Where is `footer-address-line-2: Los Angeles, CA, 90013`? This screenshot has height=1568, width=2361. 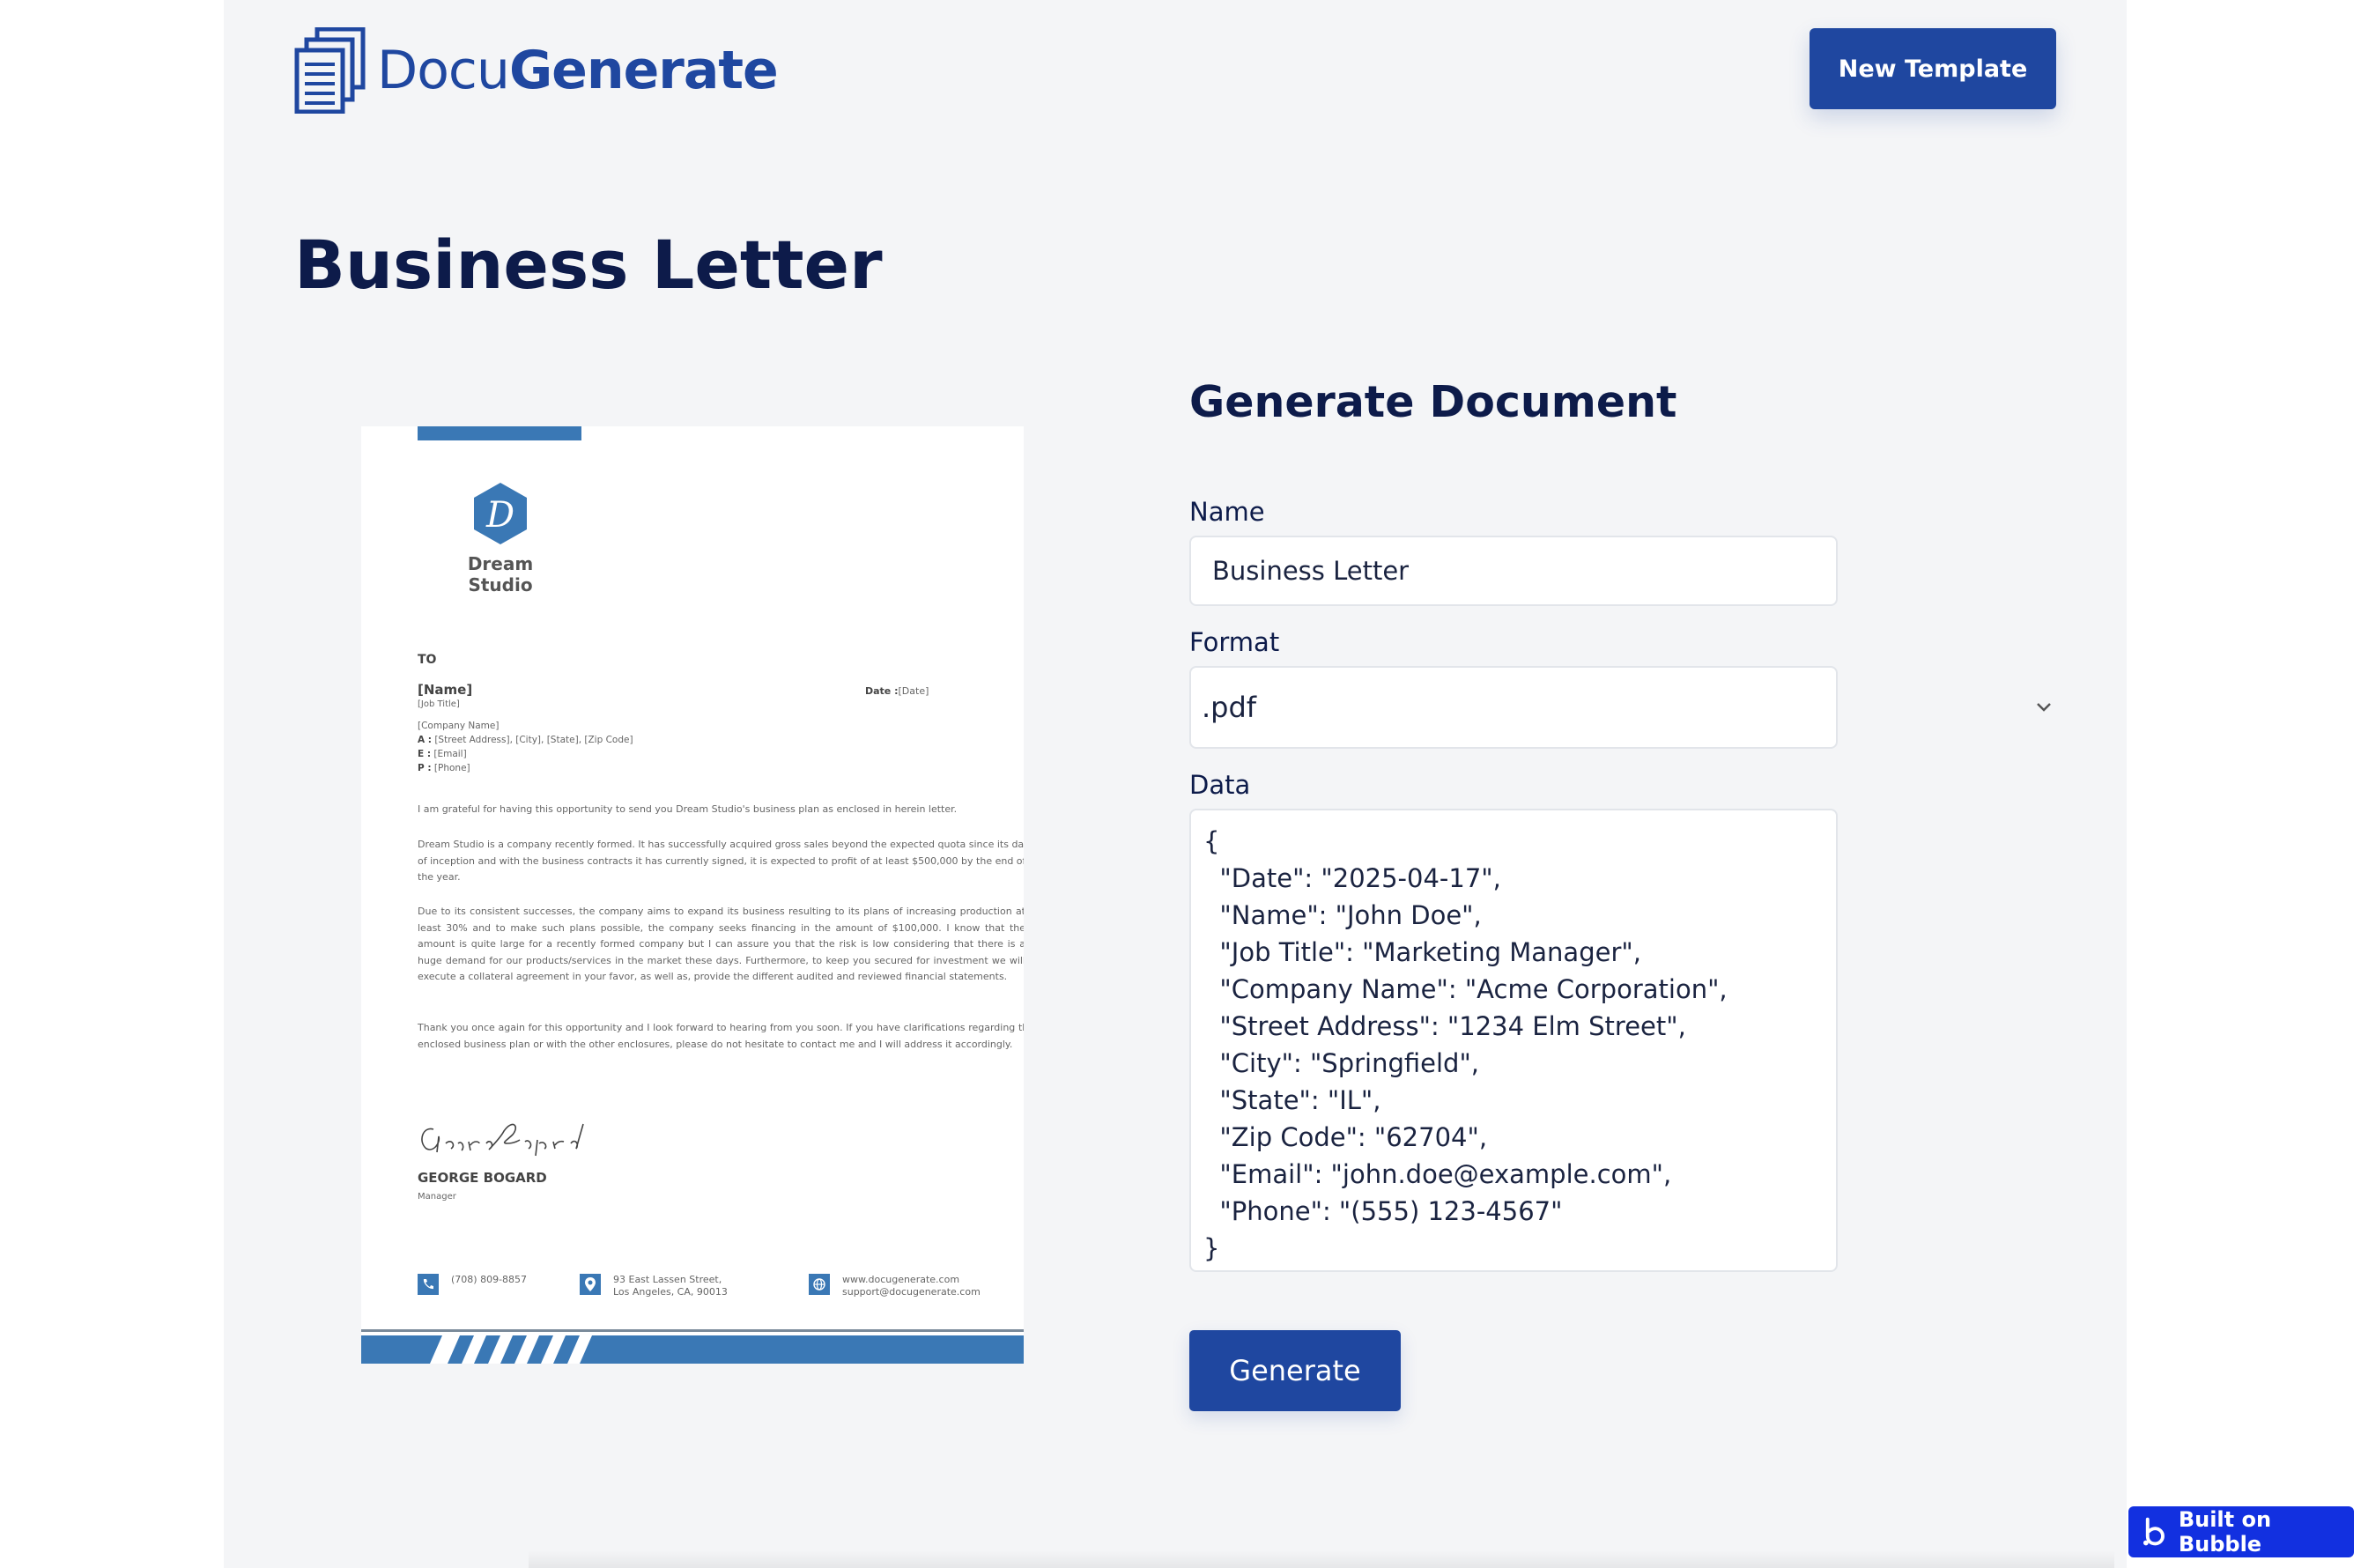 footer-address-line-2: Los Angeles, CA, 90013 is located at coordinates (670, 1292).